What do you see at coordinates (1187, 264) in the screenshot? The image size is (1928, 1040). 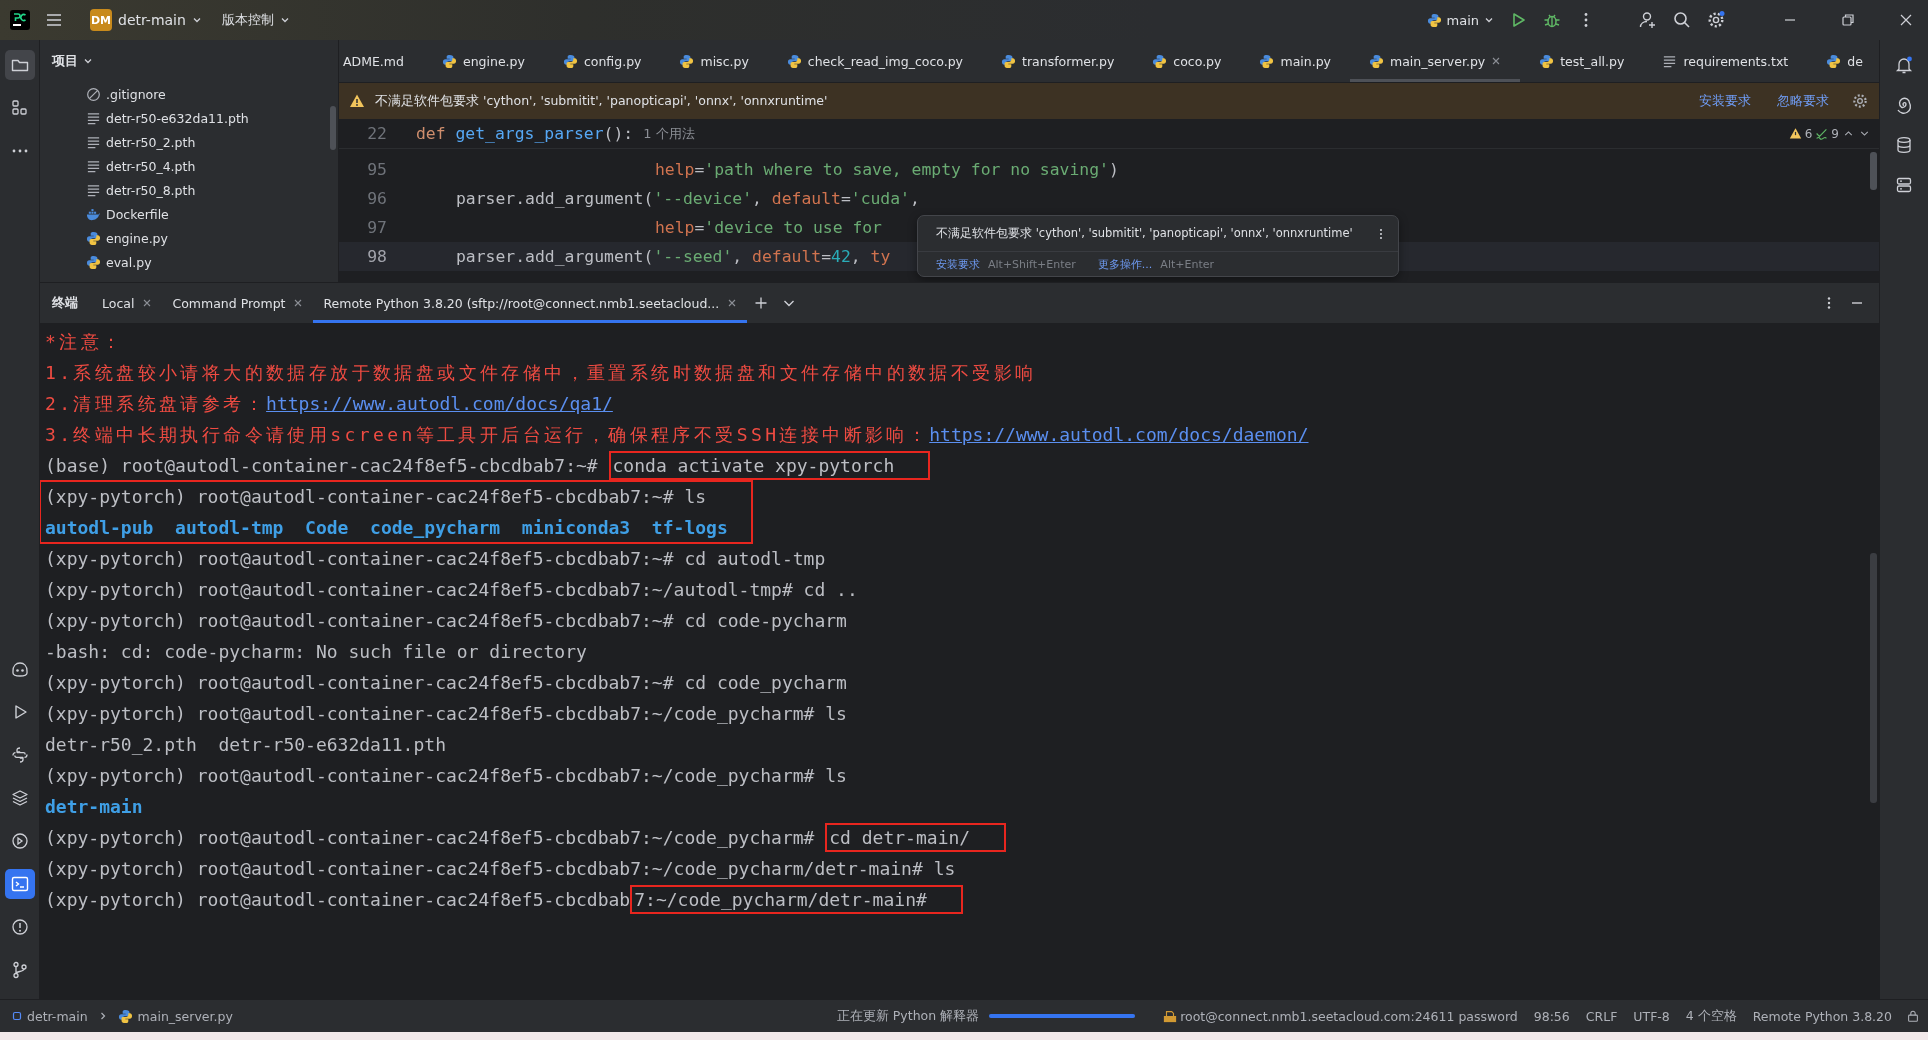 I see `shortcut-hint: Alt+Enter` at bounding box center [1187, 264].